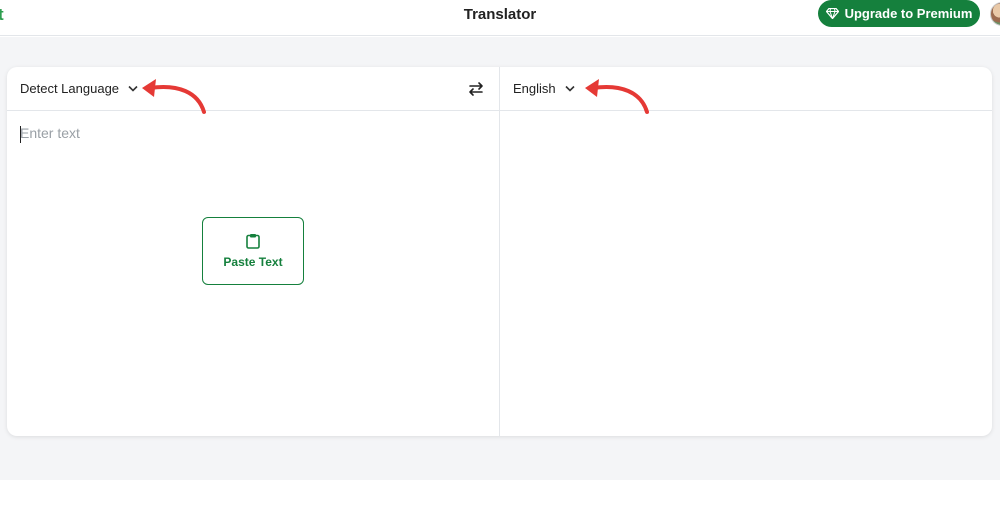  I want to click on swap-languages-icon, so click(476, 89).